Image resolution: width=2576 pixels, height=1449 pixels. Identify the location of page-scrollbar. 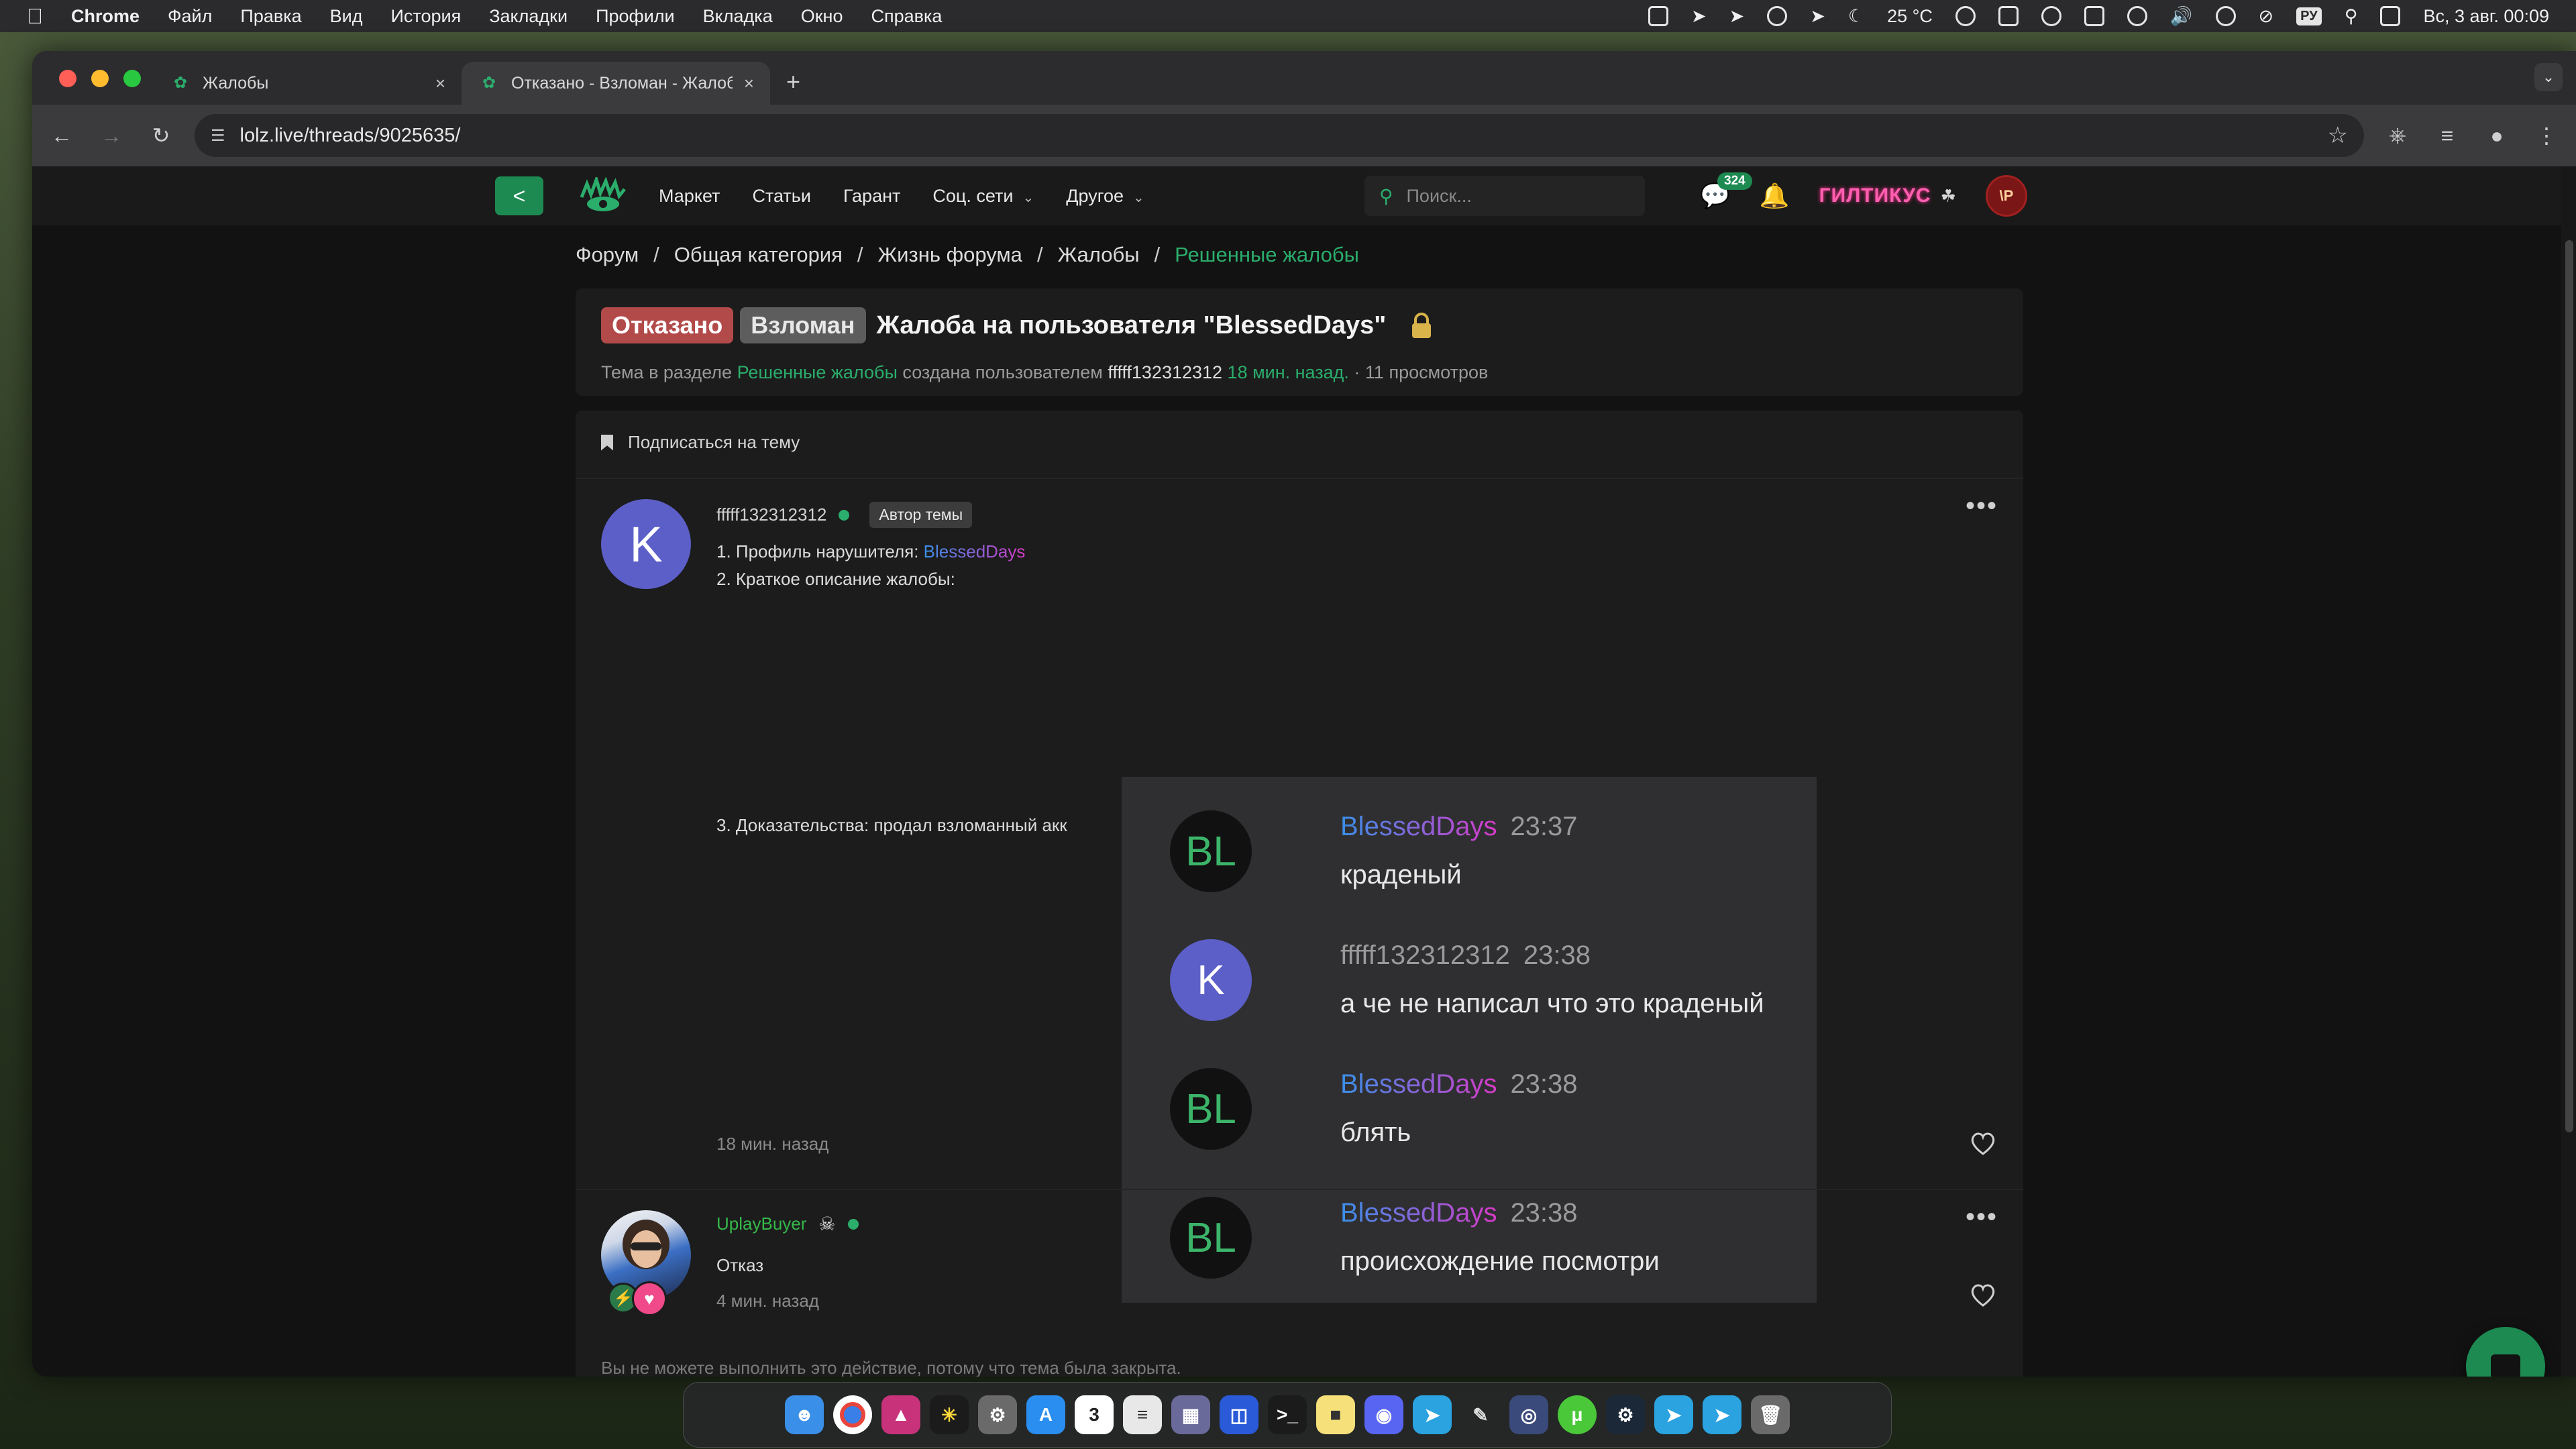
(2568, 771).